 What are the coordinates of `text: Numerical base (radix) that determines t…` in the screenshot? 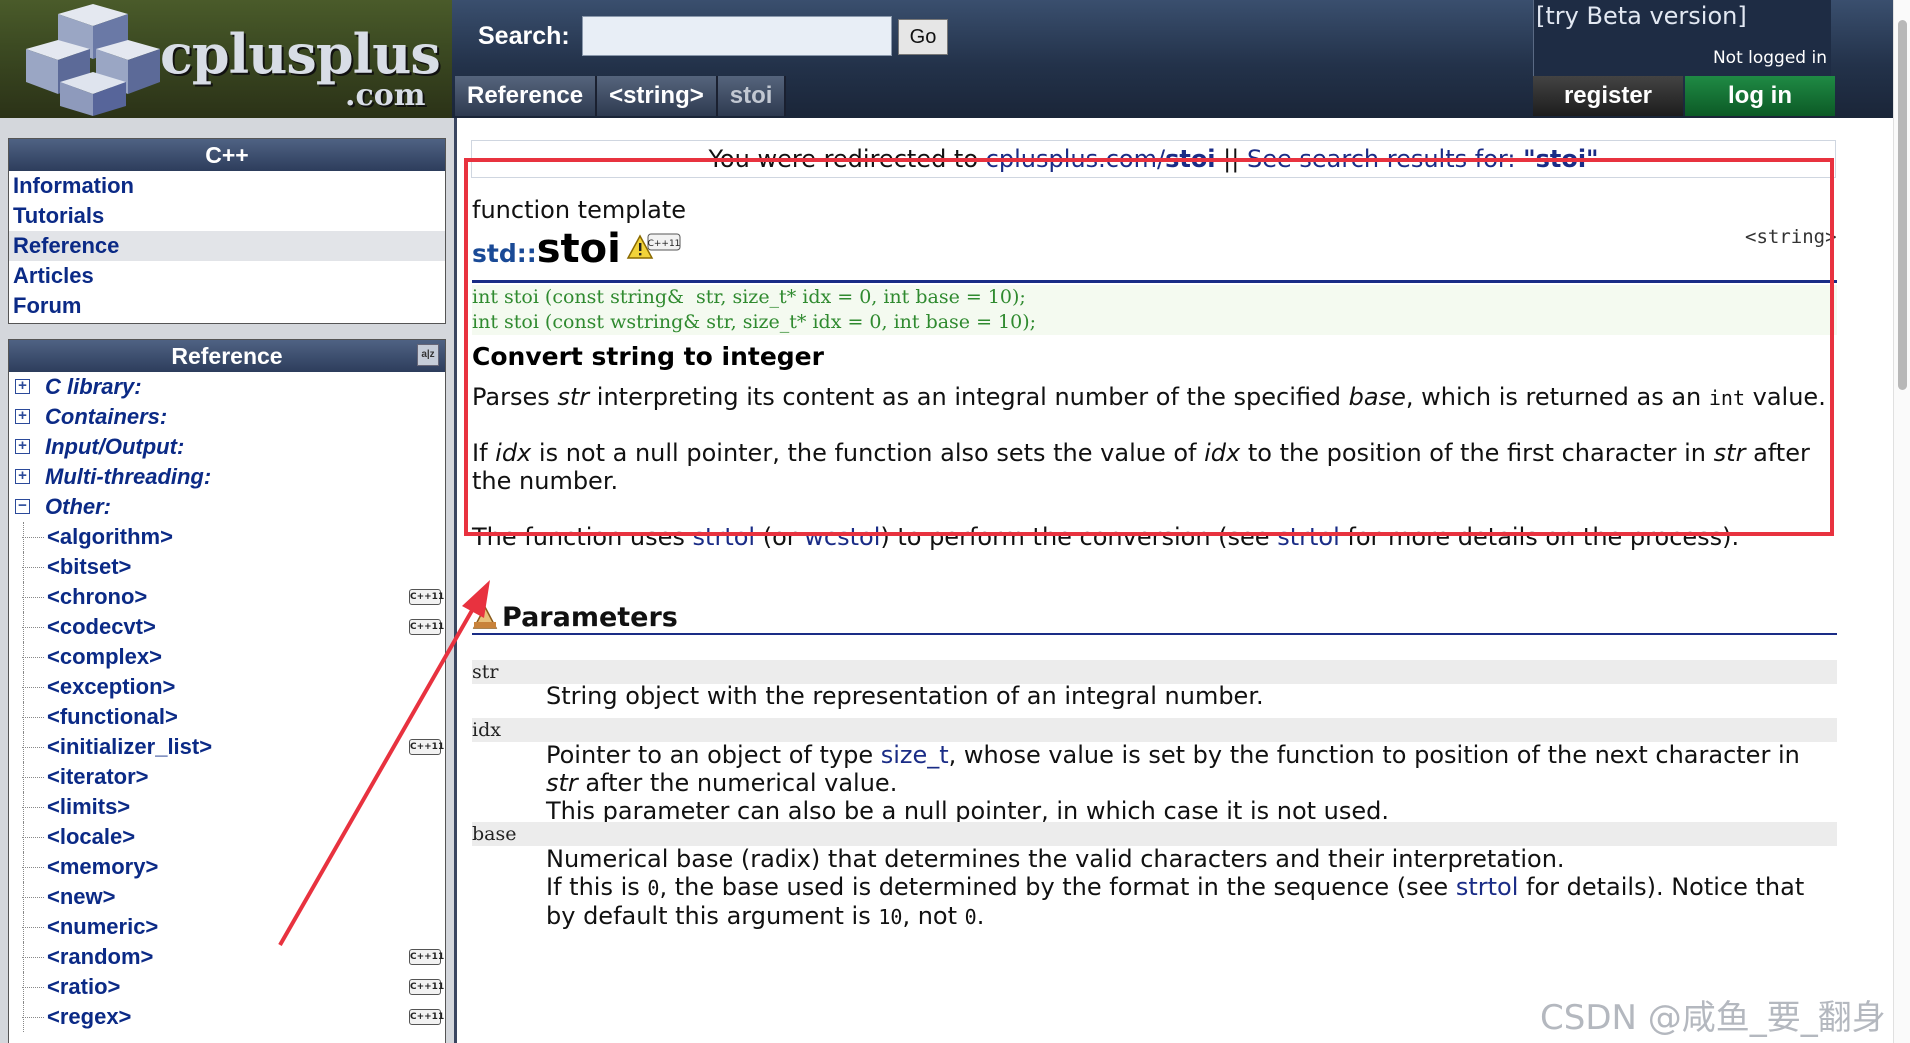 It's located at (1055, 859).